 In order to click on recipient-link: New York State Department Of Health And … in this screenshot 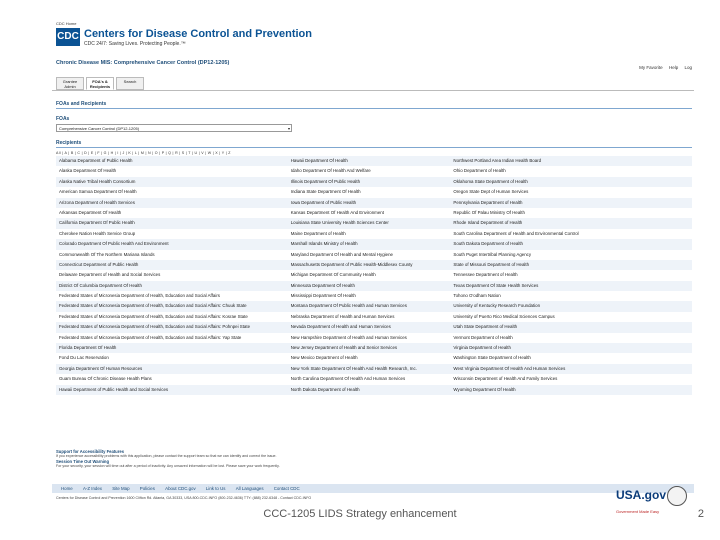, I will do `click(369, 369)`.